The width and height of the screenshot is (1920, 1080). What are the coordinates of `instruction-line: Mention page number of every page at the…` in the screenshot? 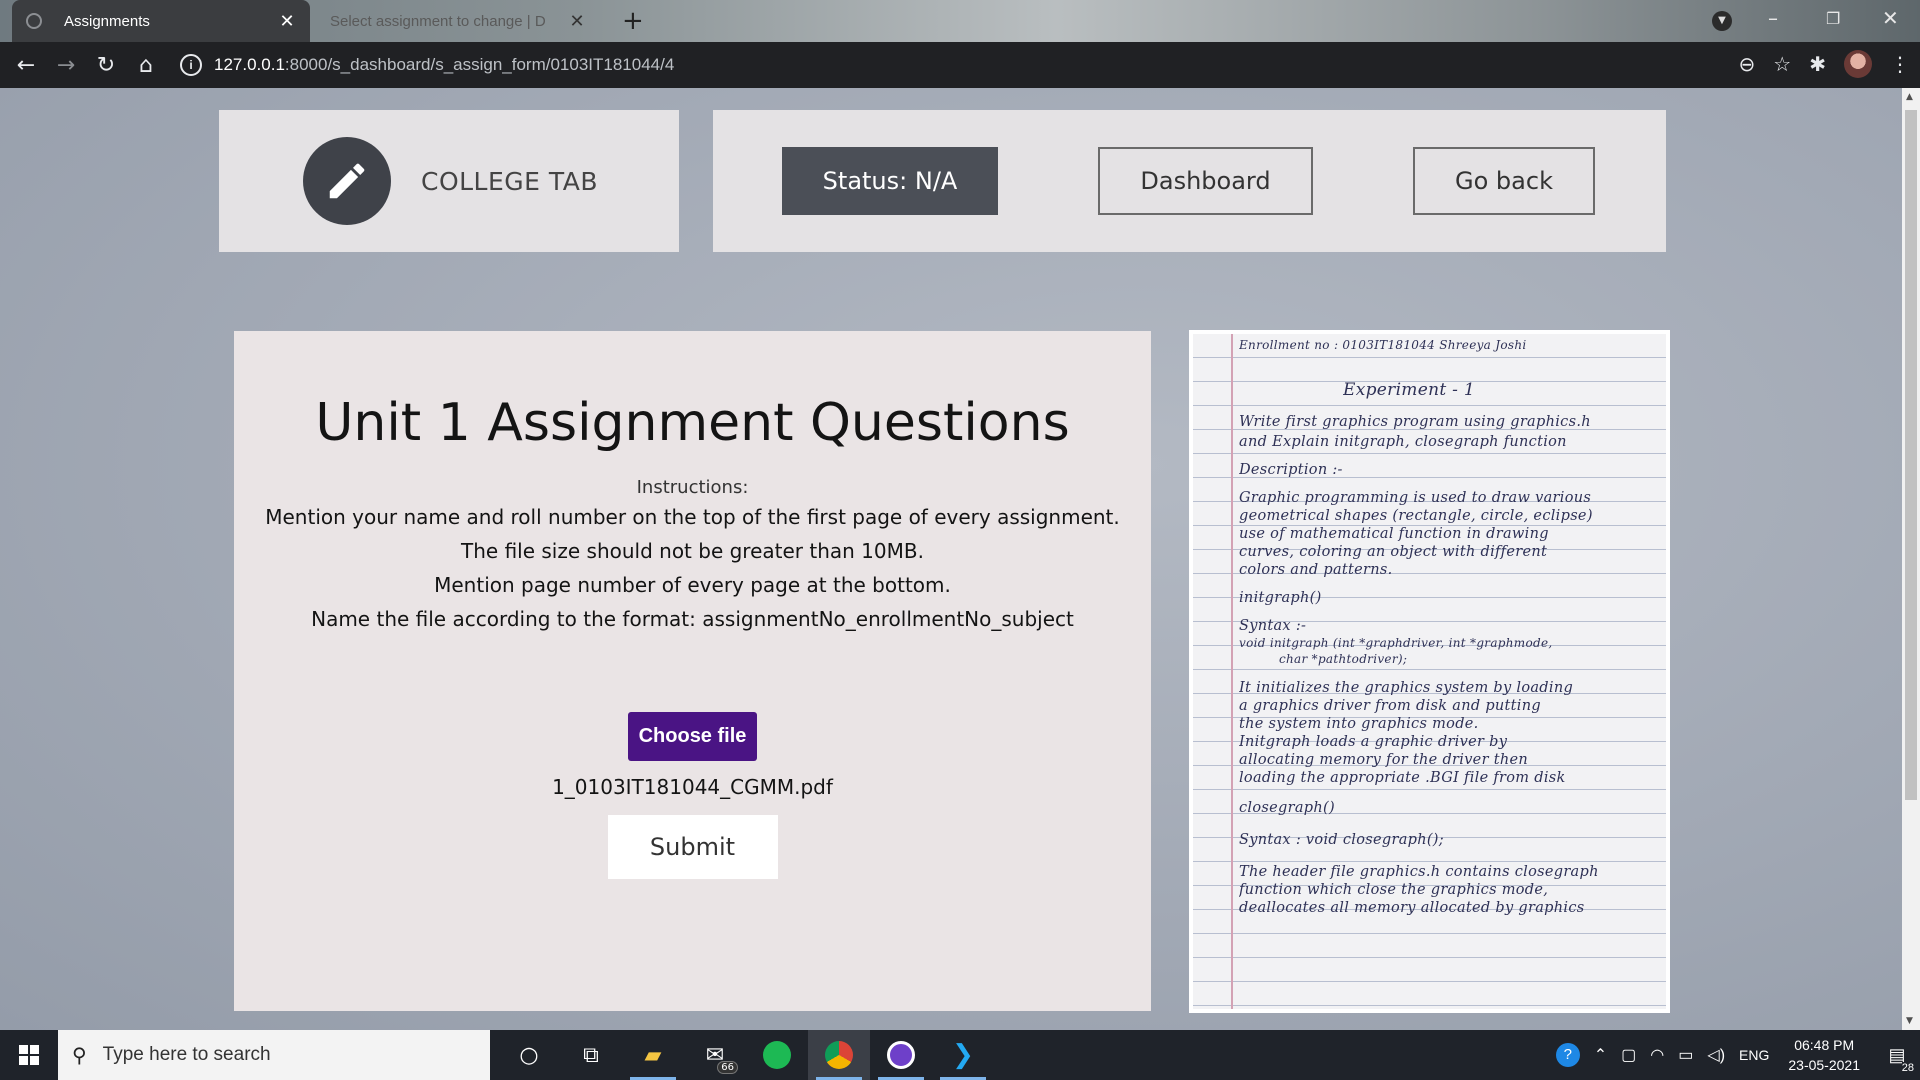 It's located at (692, 585).